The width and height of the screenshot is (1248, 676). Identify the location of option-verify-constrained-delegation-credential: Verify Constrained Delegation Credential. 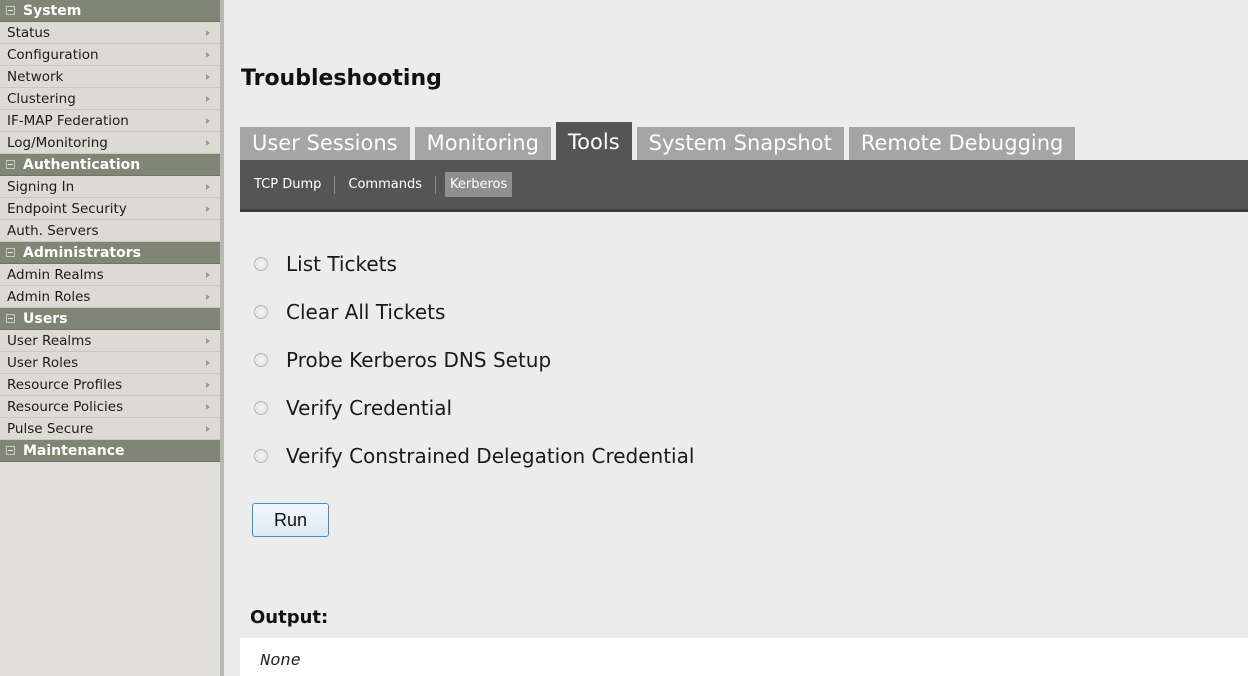
(474, 456).